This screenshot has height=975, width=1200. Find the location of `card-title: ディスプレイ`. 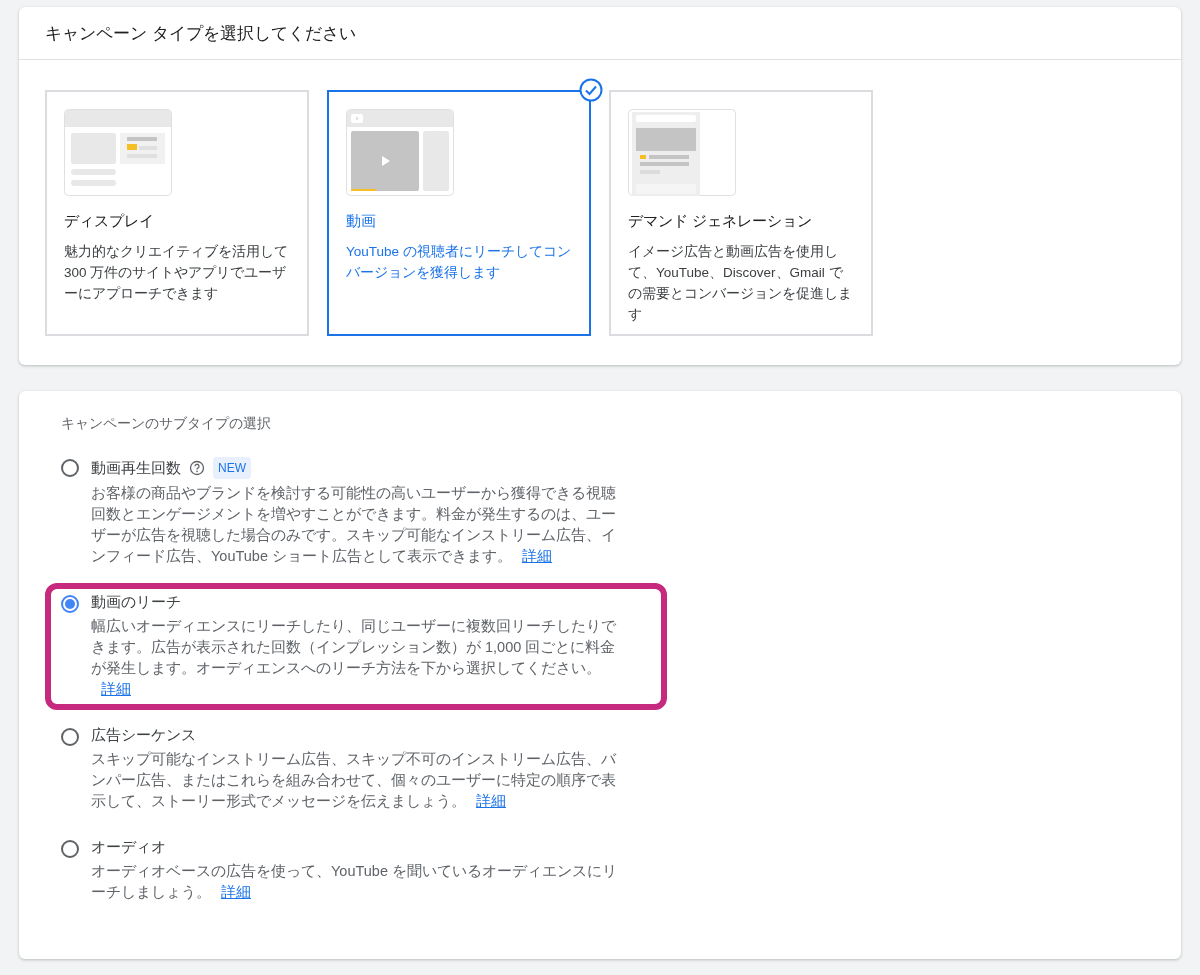

card-title: ディスプレイ is located at coordinates (109, 221).